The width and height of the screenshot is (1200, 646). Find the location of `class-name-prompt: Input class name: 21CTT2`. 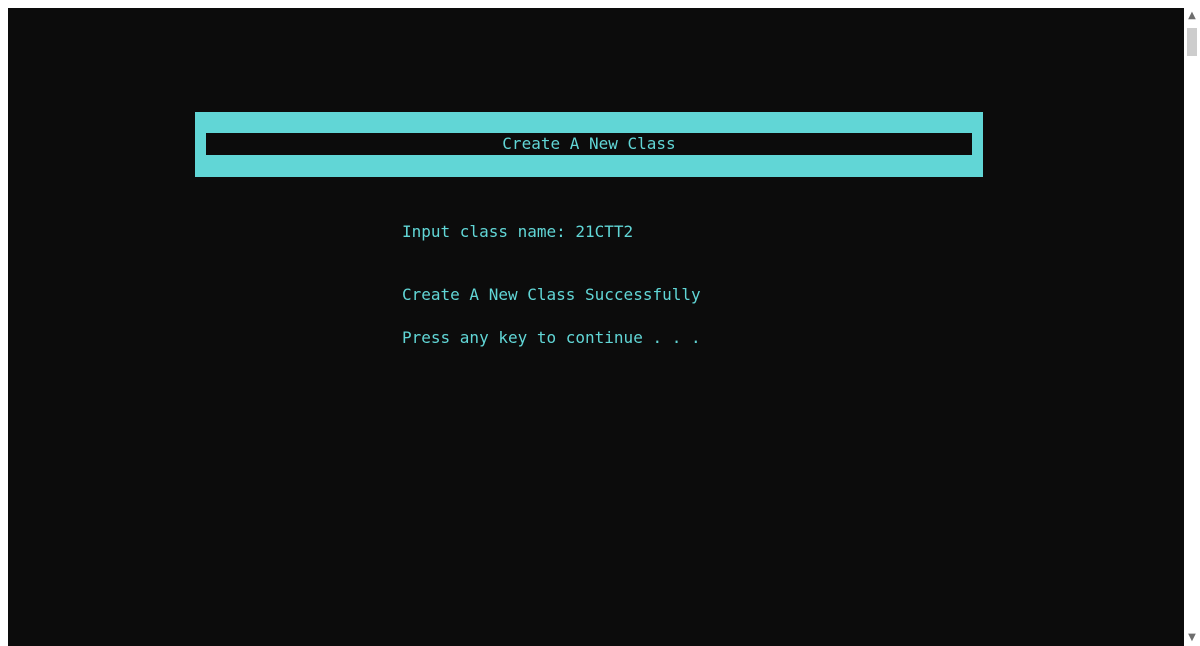

class-name-prompt: Input class name: 21CTT2 is located at coordinates (517, 232).